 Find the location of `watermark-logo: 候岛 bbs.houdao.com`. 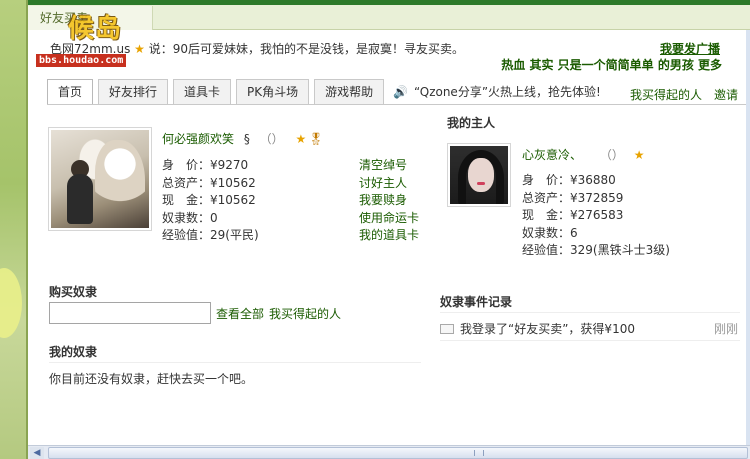

watermark-logo: 候岛 bbs.houdao.com is located at coordinates (94, 35).